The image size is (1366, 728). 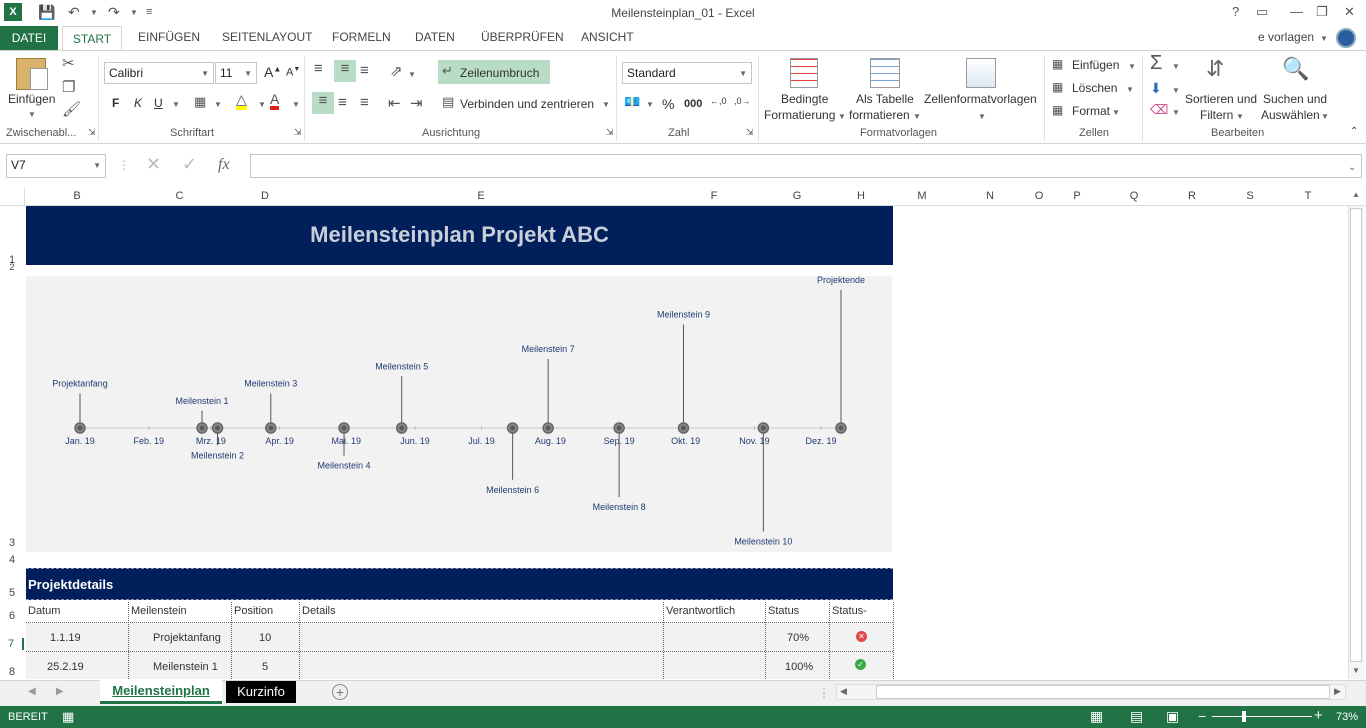 I want to click on confirm-entry-icon: ✓, so click(x=189, y=164).